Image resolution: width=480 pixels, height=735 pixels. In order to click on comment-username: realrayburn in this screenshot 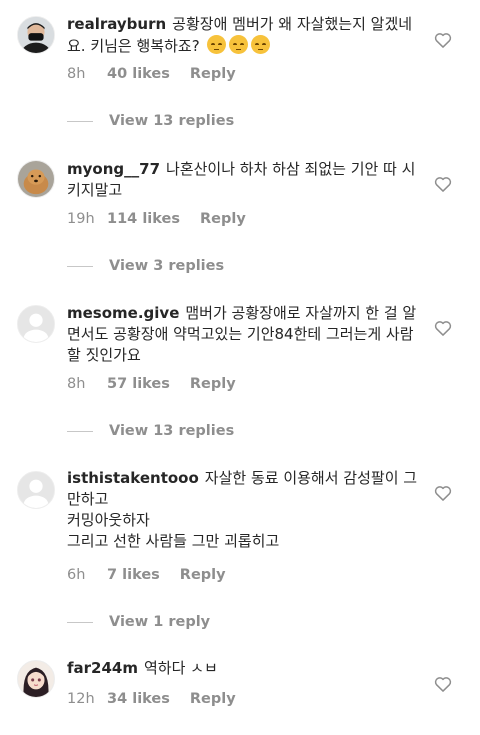, I will do `click(116, 24)`.